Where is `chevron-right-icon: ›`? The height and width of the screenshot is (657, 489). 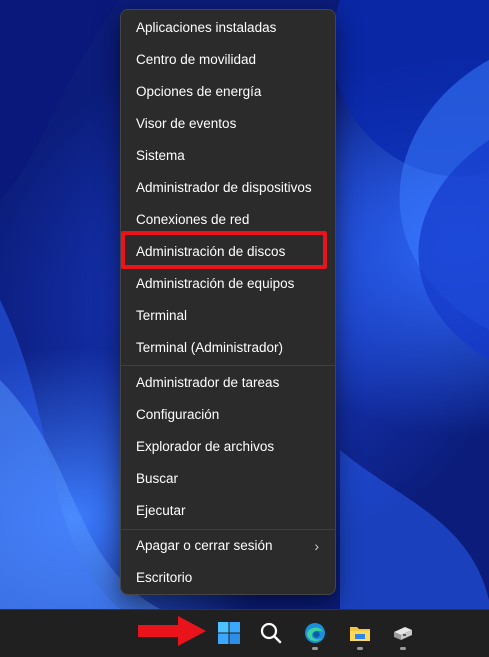 chevron-right-icon: › is located at coordinates (316, 546).